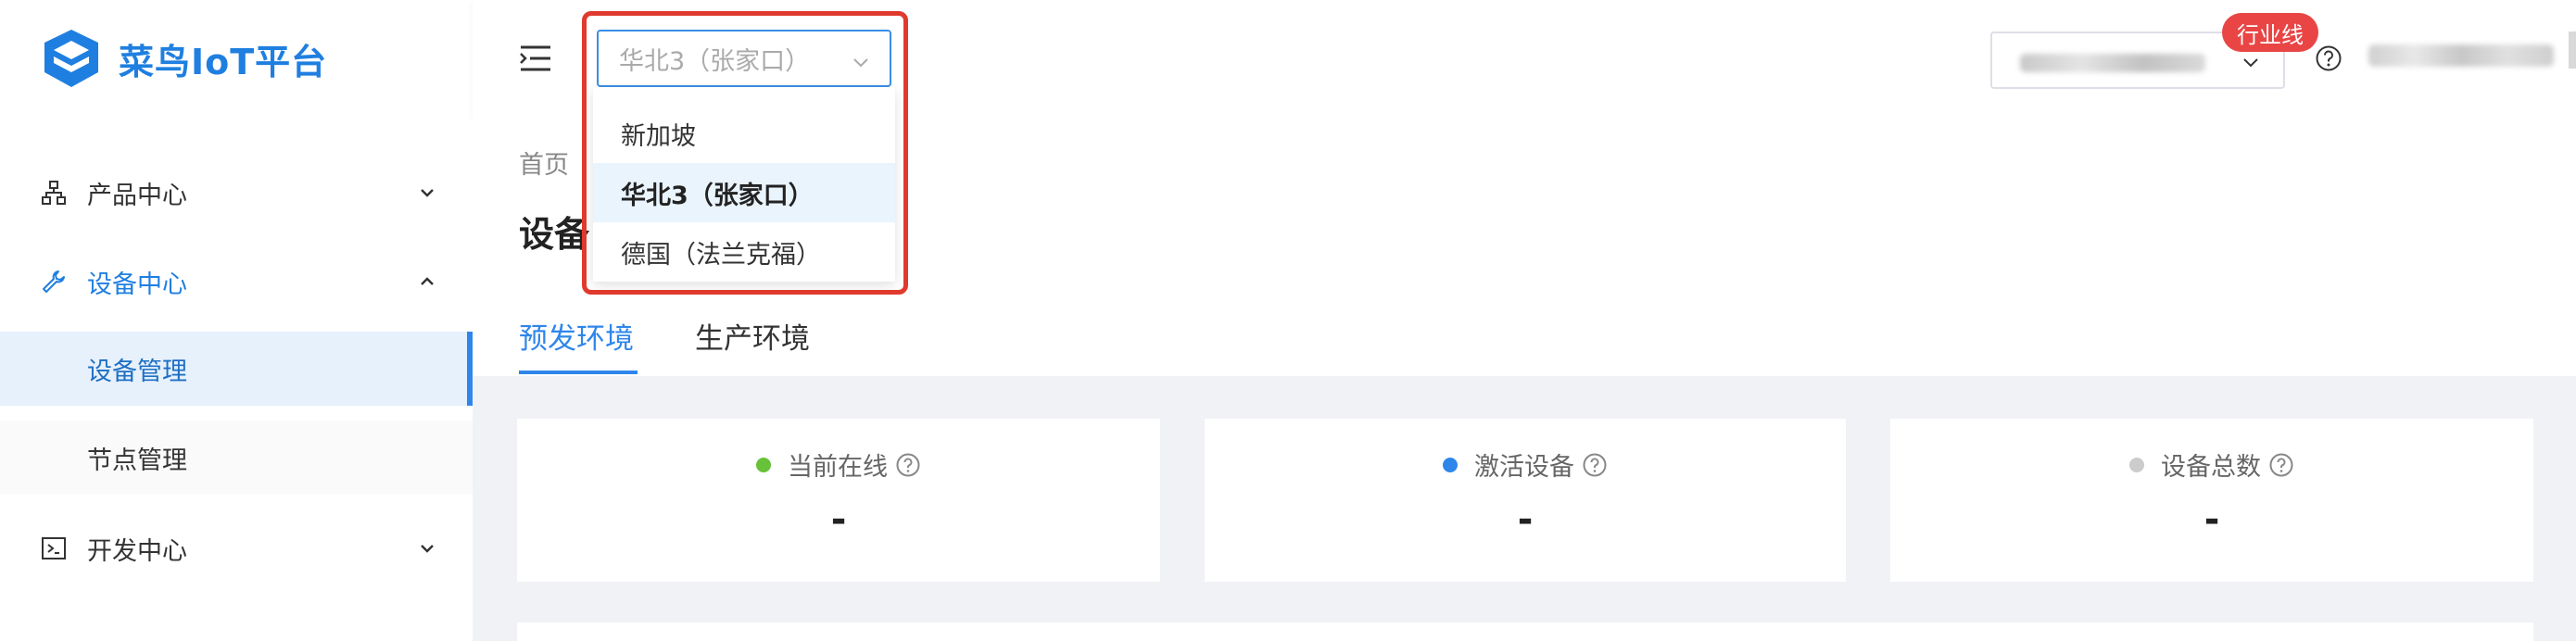  I want to click on stat-card-activated: 激活设备 -, so click(1525, 501).